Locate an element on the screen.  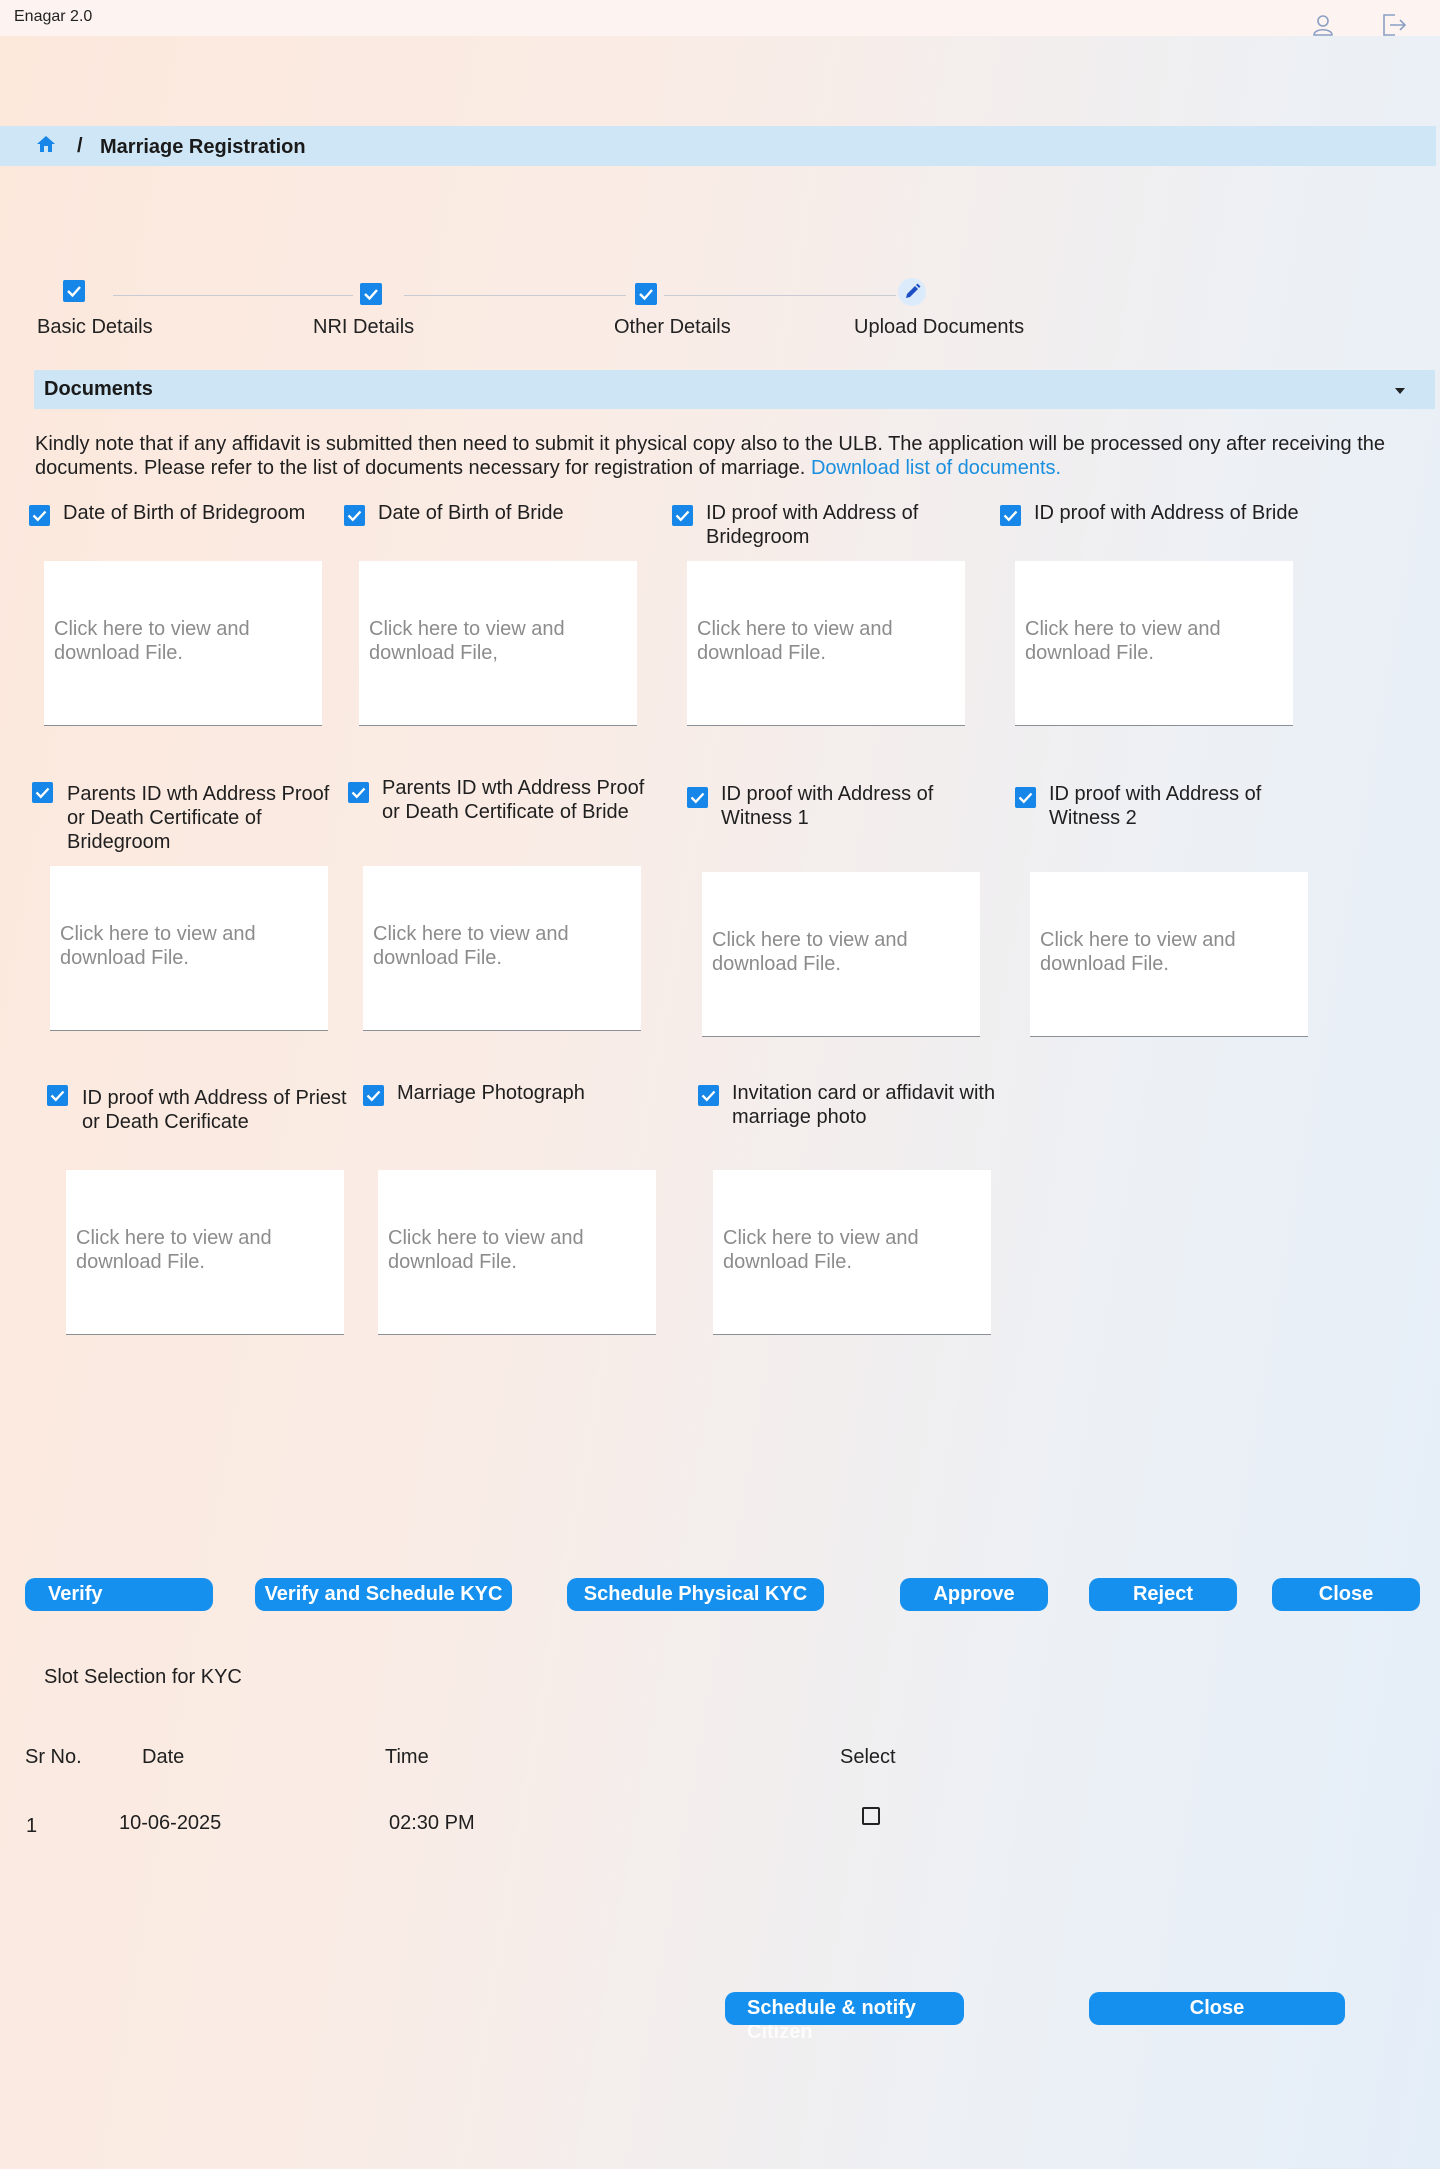
step-nri-check-icon is located at coordinates (371, 294).